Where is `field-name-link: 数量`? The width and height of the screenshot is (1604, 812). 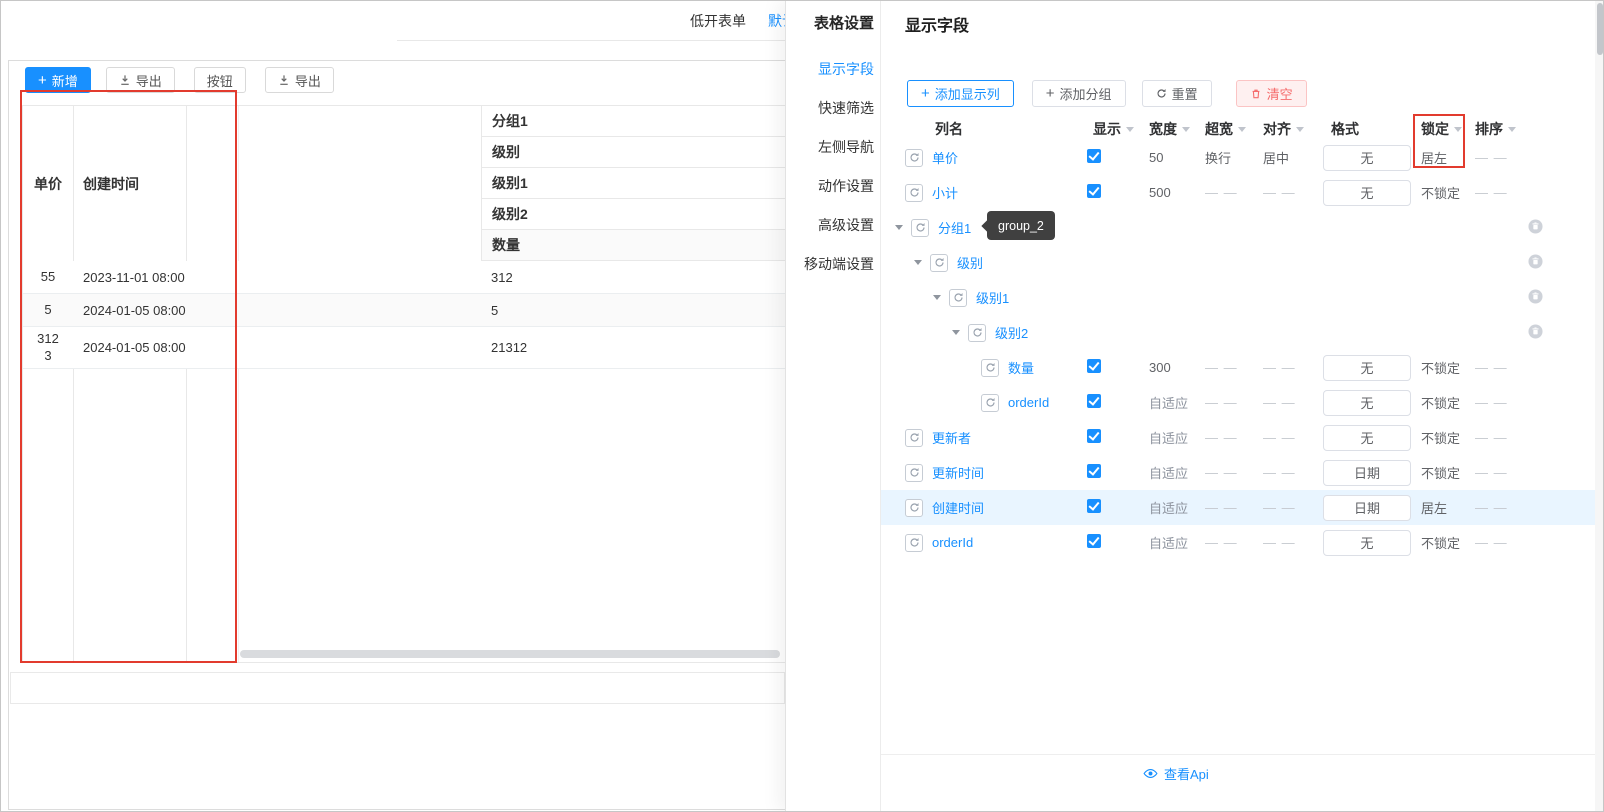 field-name-link: 数量 is located at coordinates (1021, 367).